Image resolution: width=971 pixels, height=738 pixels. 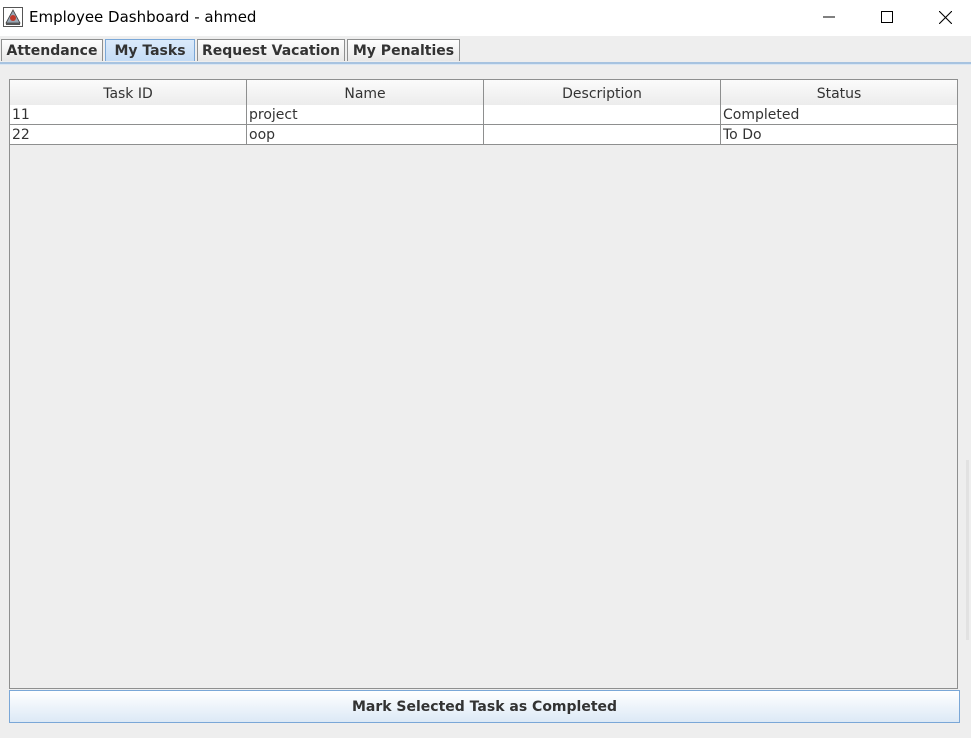 What do you see at coordinates (365, 92) in the screenshot?
I see `column-header-name: Name` at bounding box center [365, 92].